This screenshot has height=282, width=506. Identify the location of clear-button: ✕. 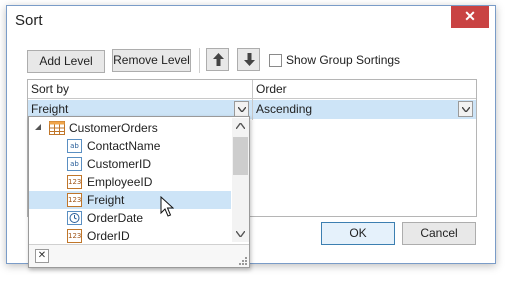
(42, 256).